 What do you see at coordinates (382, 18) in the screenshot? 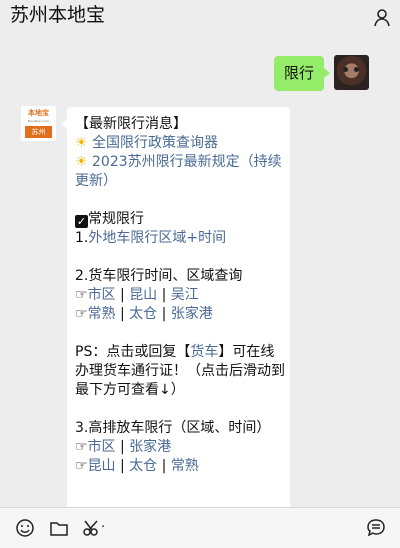
I see `person-icon` at bounding box center [382, 18].